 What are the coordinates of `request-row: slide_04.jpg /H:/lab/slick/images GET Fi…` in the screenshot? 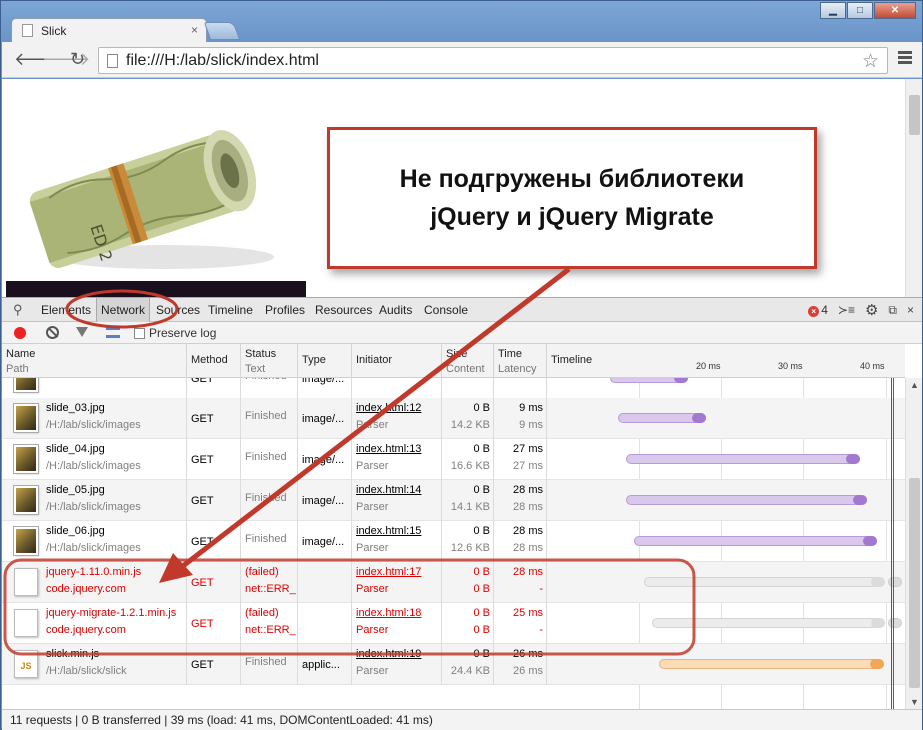 It's located at (453, 459).